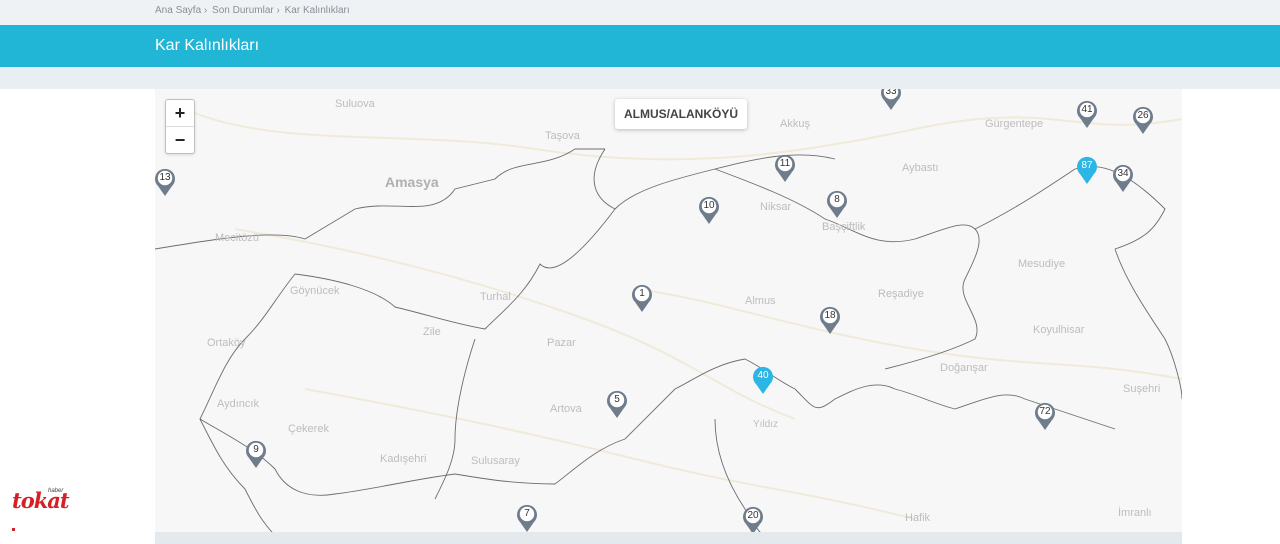 Image resolution: width=1280 pixels, height=544 pixels. What do you see at coordinates (1059, 330) in the screenshot?
I see `place-label: Koyulhisar` at bounding box center [1059, 330].